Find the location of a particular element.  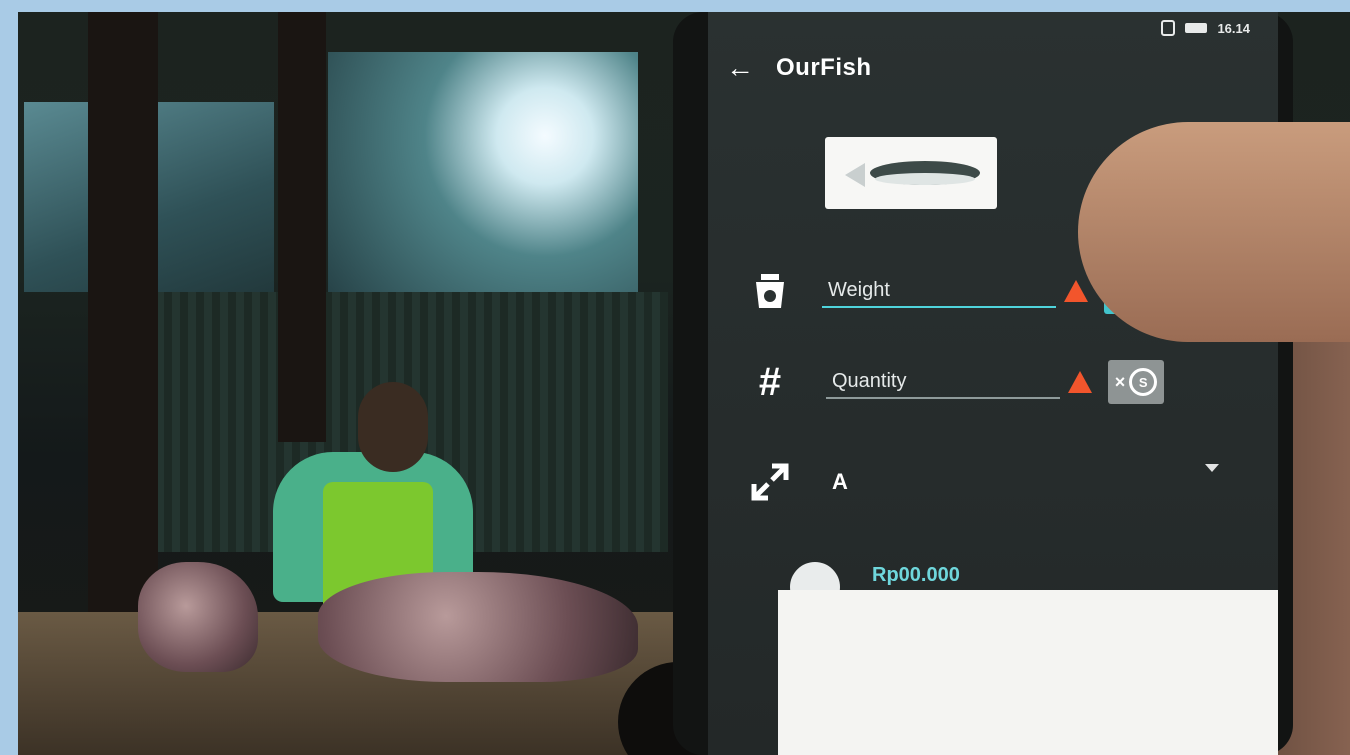

scale-icon is located at coordinates (770, 291).